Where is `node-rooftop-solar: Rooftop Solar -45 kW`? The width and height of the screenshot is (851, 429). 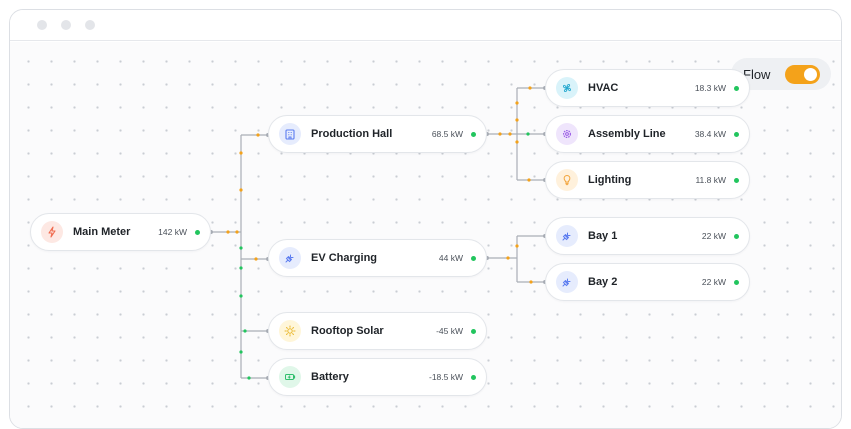 node-rooftop-solar: Rooftop Solar -45 kW is located at coordinates (377, 331).